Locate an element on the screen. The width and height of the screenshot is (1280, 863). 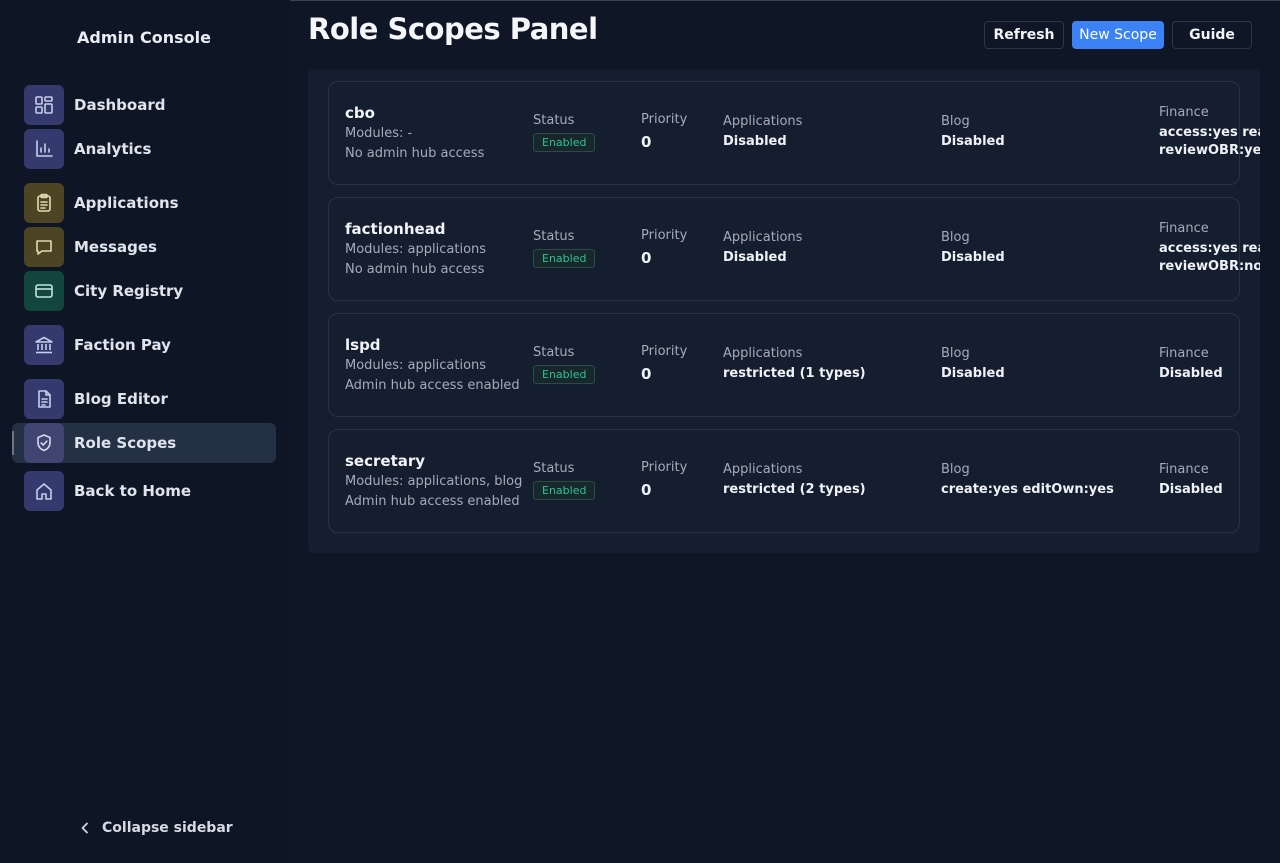
sidebar-item-back-to-home: Back to Home is located at coordinates (150, 491).